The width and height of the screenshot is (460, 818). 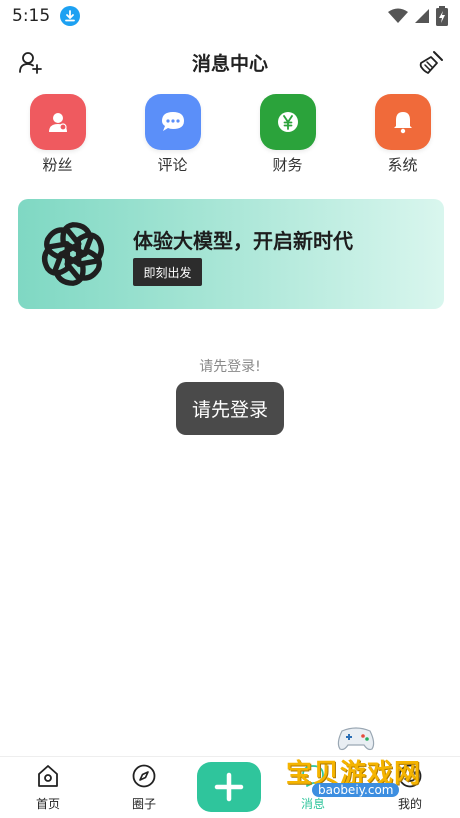 What do you see at coordinates (48, 787) in the screenshot?
I see `tab-home: 首页` at bounding box center [48, 787].